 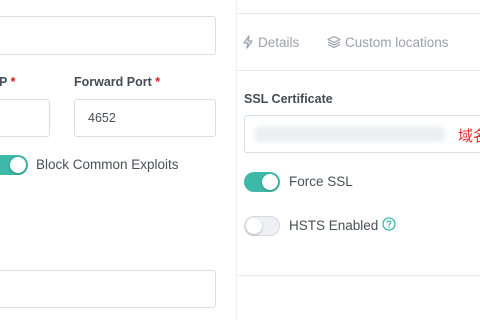 What do you see at coordinates (358, 70) in the screenshot?
I see `tabs-bottom-border` at bounding box center [358, 70].